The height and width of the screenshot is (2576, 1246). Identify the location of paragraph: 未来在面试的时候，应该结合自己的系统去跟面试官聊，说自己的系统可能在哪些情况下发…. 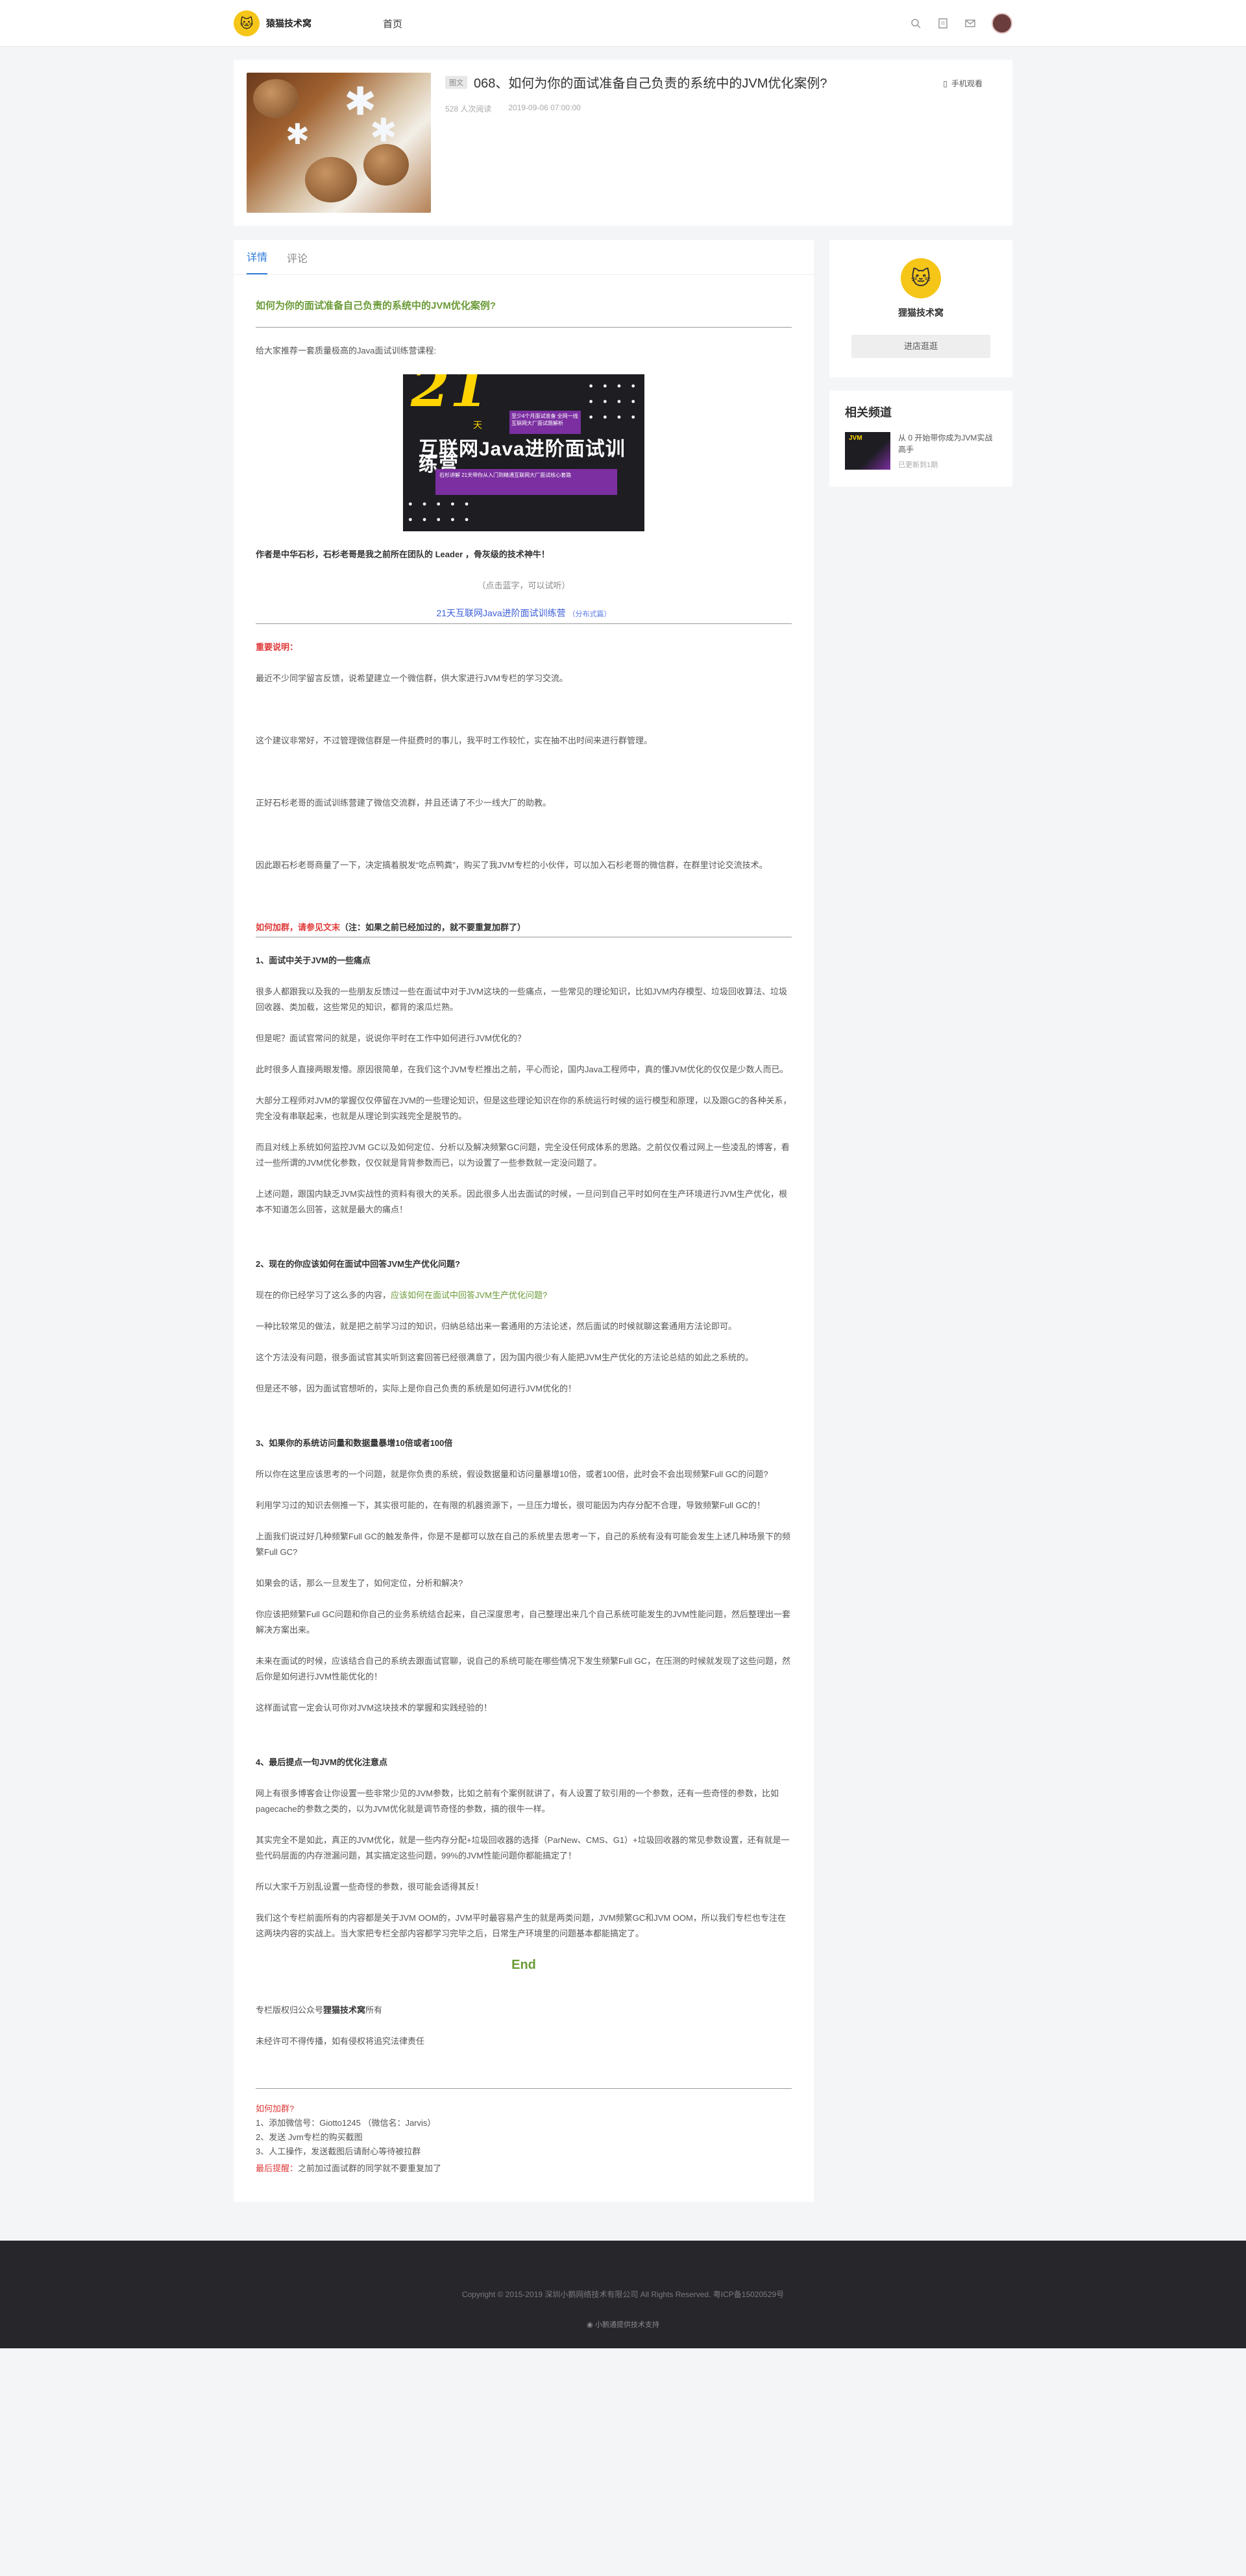
(523, 1668).